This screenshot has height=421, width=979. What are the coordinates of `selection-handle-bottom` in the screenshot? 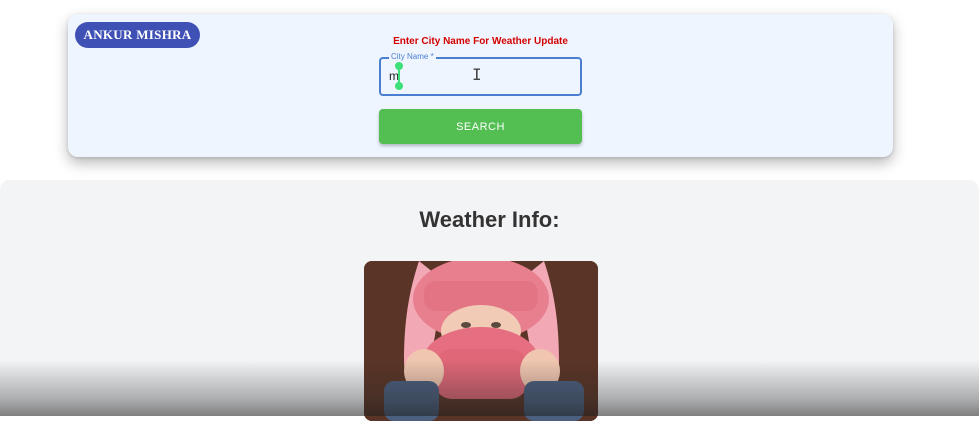 It's located at (399, 86).